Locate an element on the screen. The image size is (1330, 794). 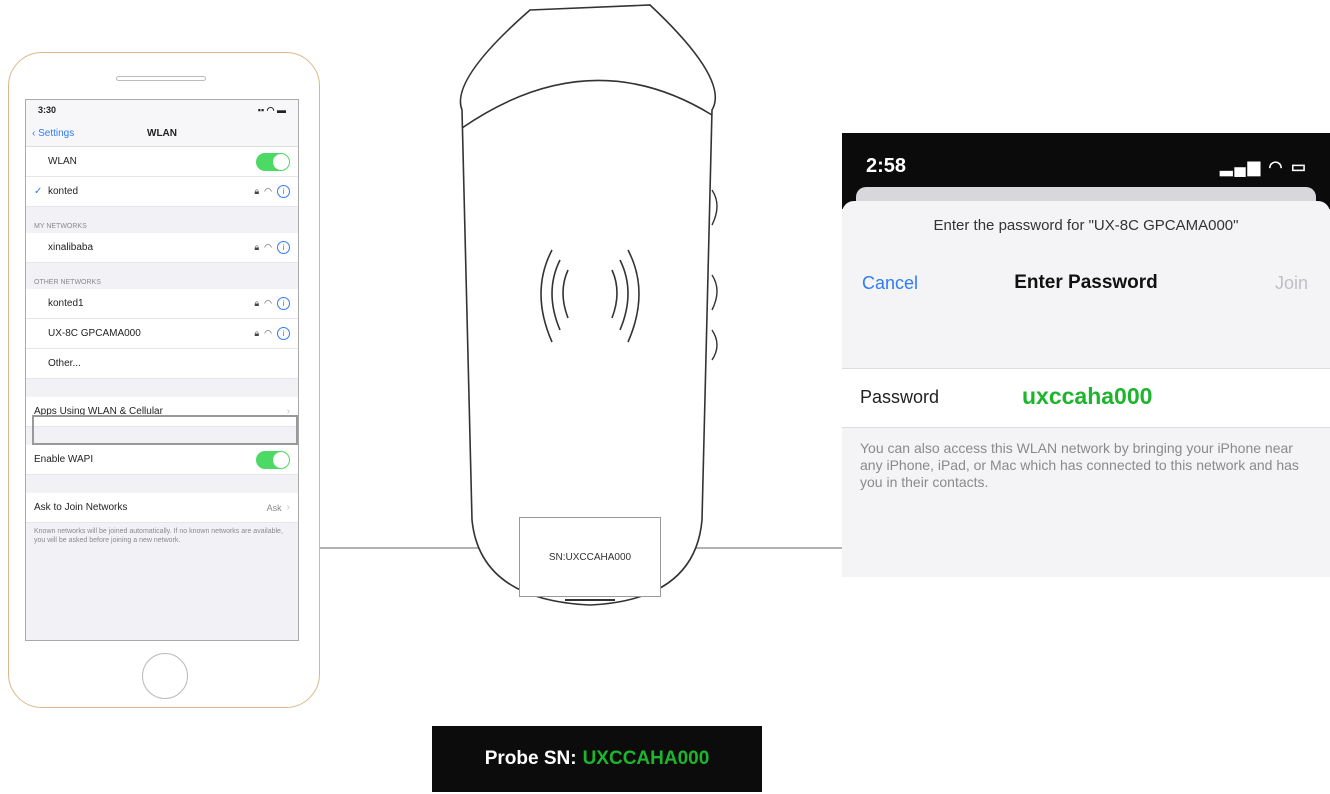
status-bar: 3:30 ▪▪ ◠ ▬ is located at coordinates (162, 110).